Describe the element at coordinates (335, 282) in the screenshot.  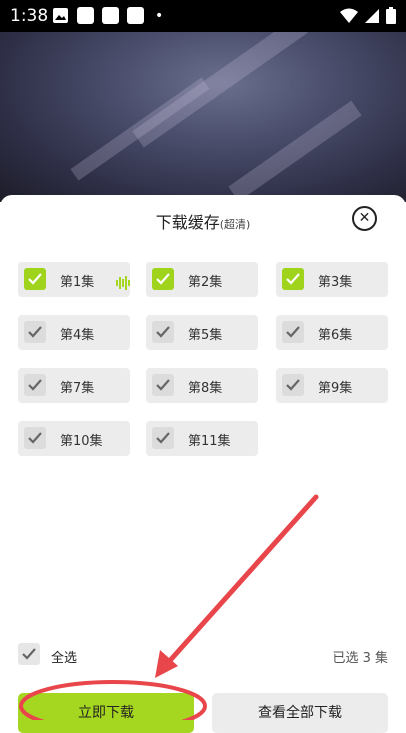
I see `episode-label: 第3集` at that location.